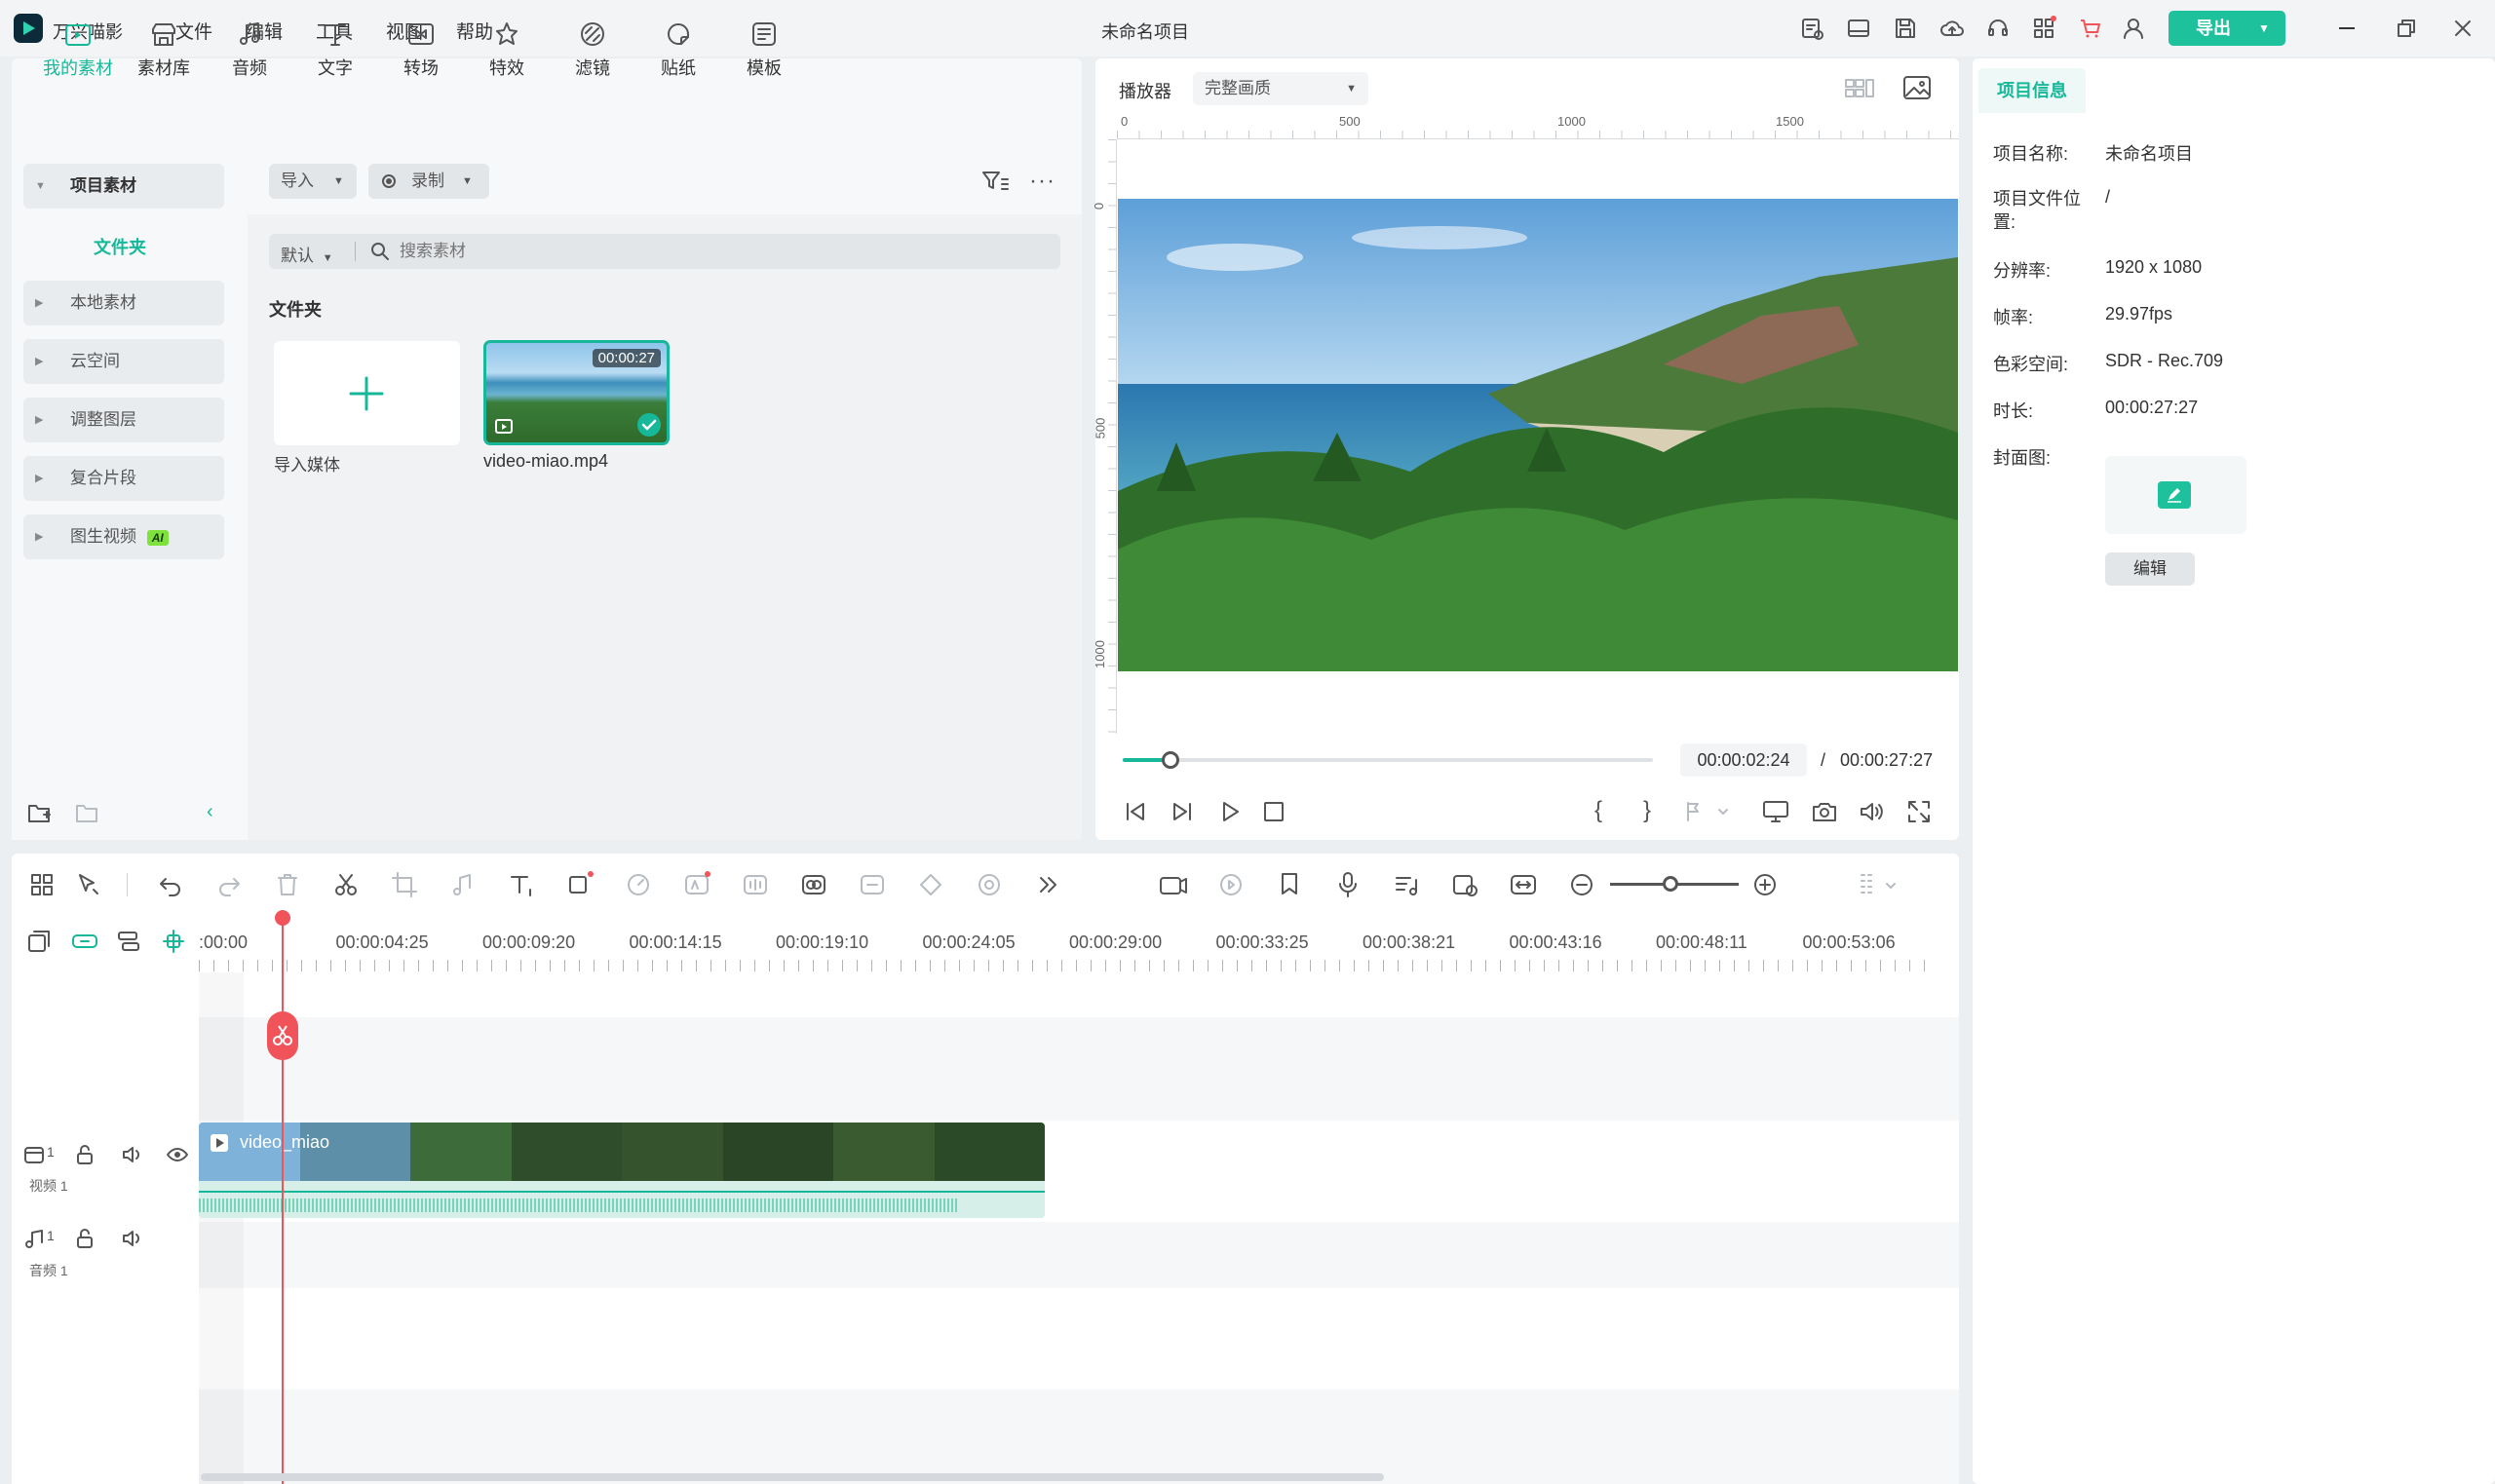  What do you see at coordinates (580, 884) in the screenshot?
I see `shape-mask-icon` at bounding box center [580, 884].